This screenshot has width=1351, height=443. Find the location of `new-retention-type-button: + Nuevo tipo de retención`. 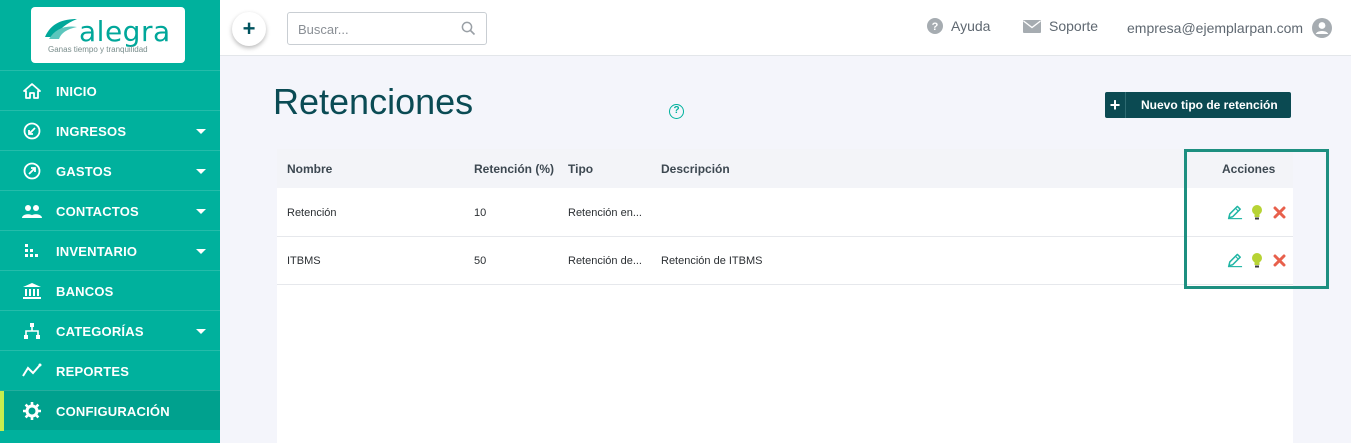

new-retention-type-button: + Nuevo tipo de retención is located at coordinates (1198, 105).